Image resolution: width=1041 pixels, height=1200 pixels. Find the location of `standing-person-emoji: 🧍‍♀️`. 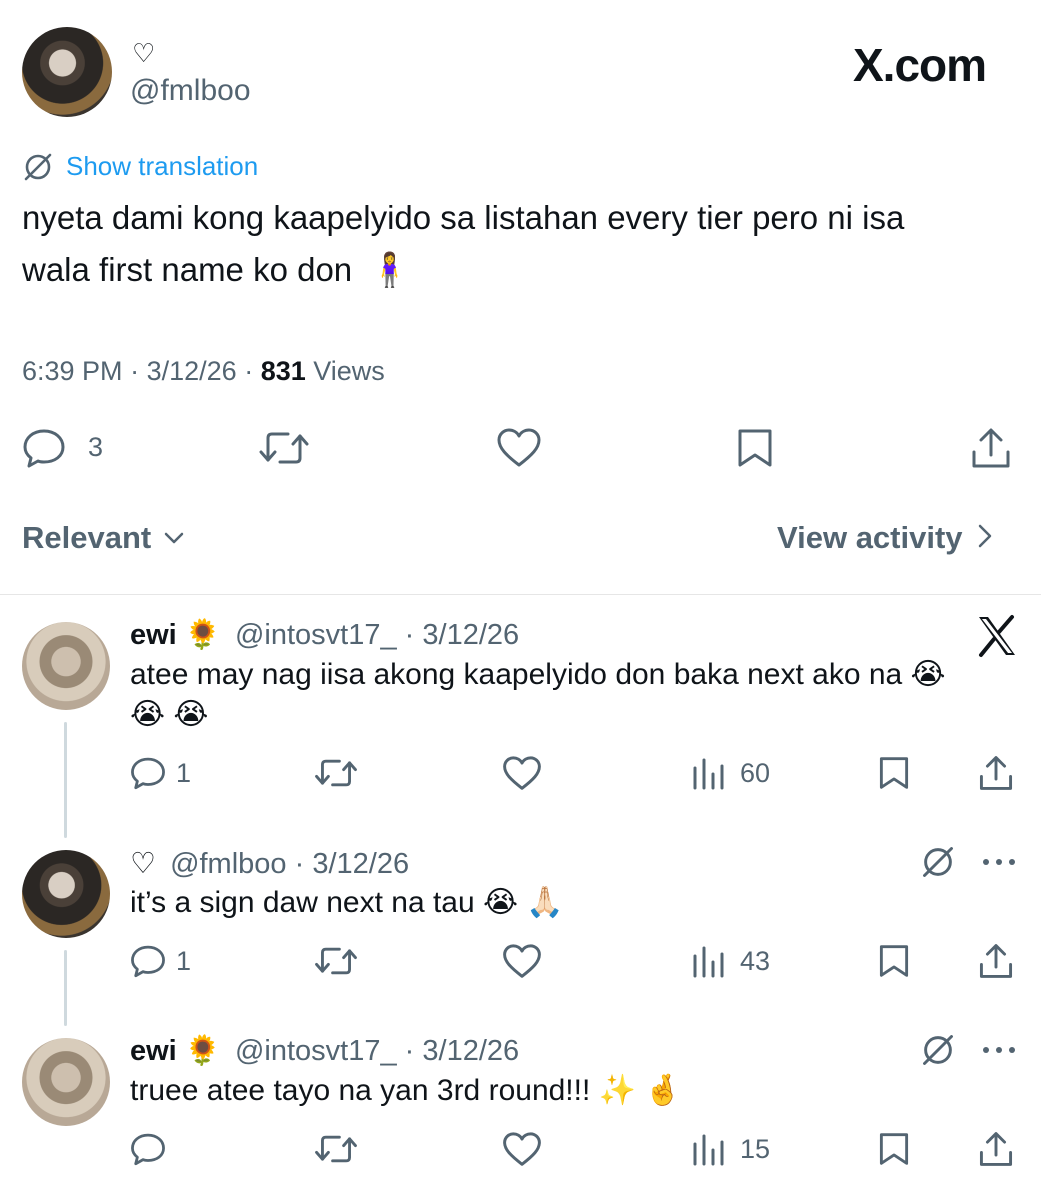

standing-person-emoji: 🧍‍♀️ is located at coordinates (390, 269).